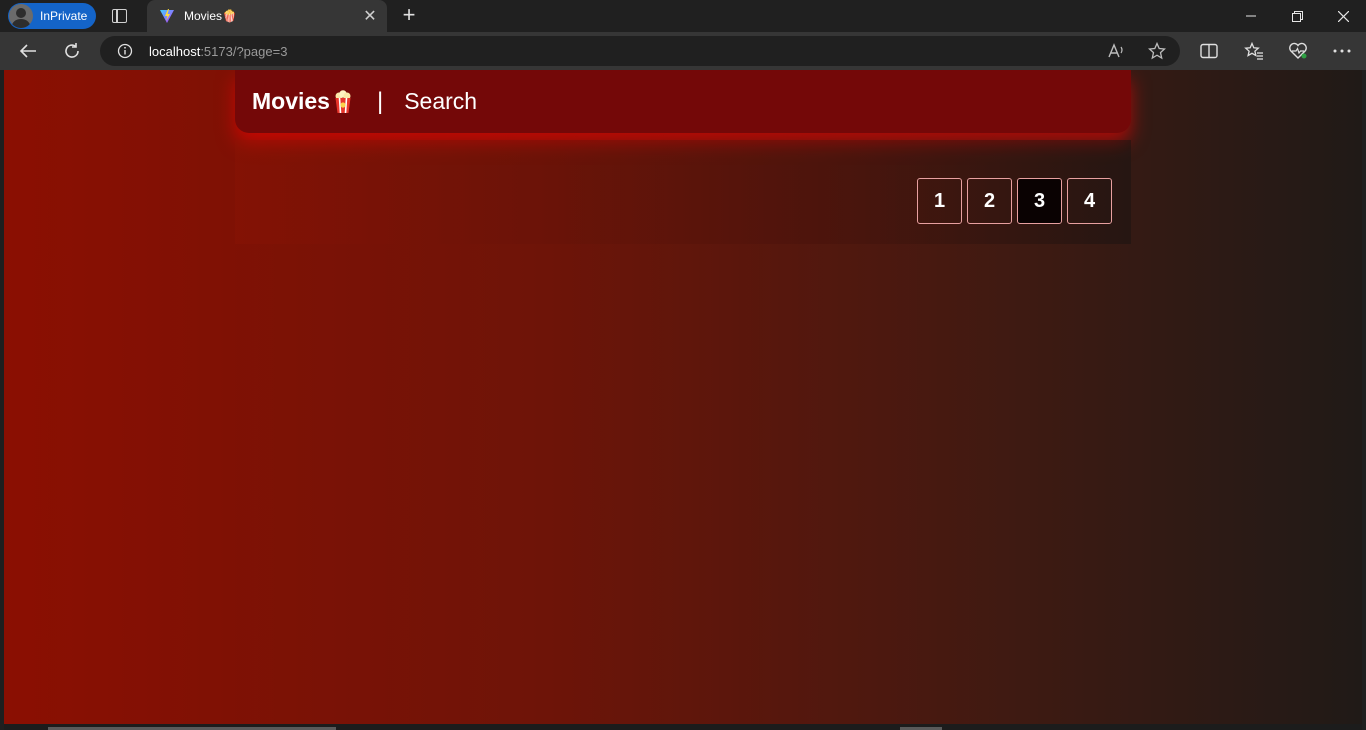  Describe the element at coordinates (989, 201) in the screenshot. I see `page-button-2: 2` at that location.